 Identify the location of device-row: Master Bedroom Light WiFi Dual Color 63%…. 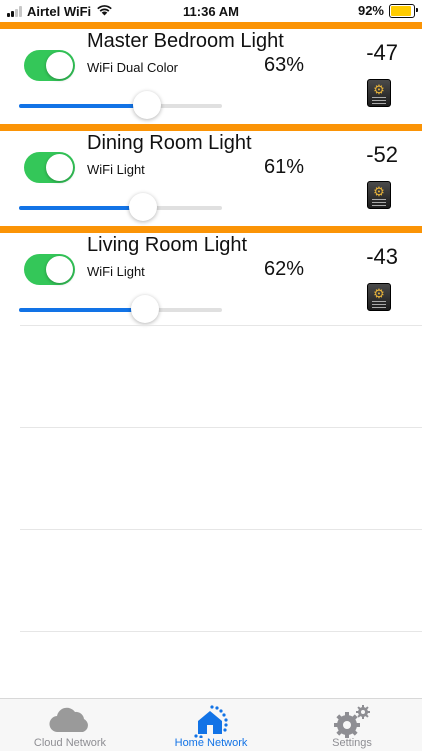
(211, 73).